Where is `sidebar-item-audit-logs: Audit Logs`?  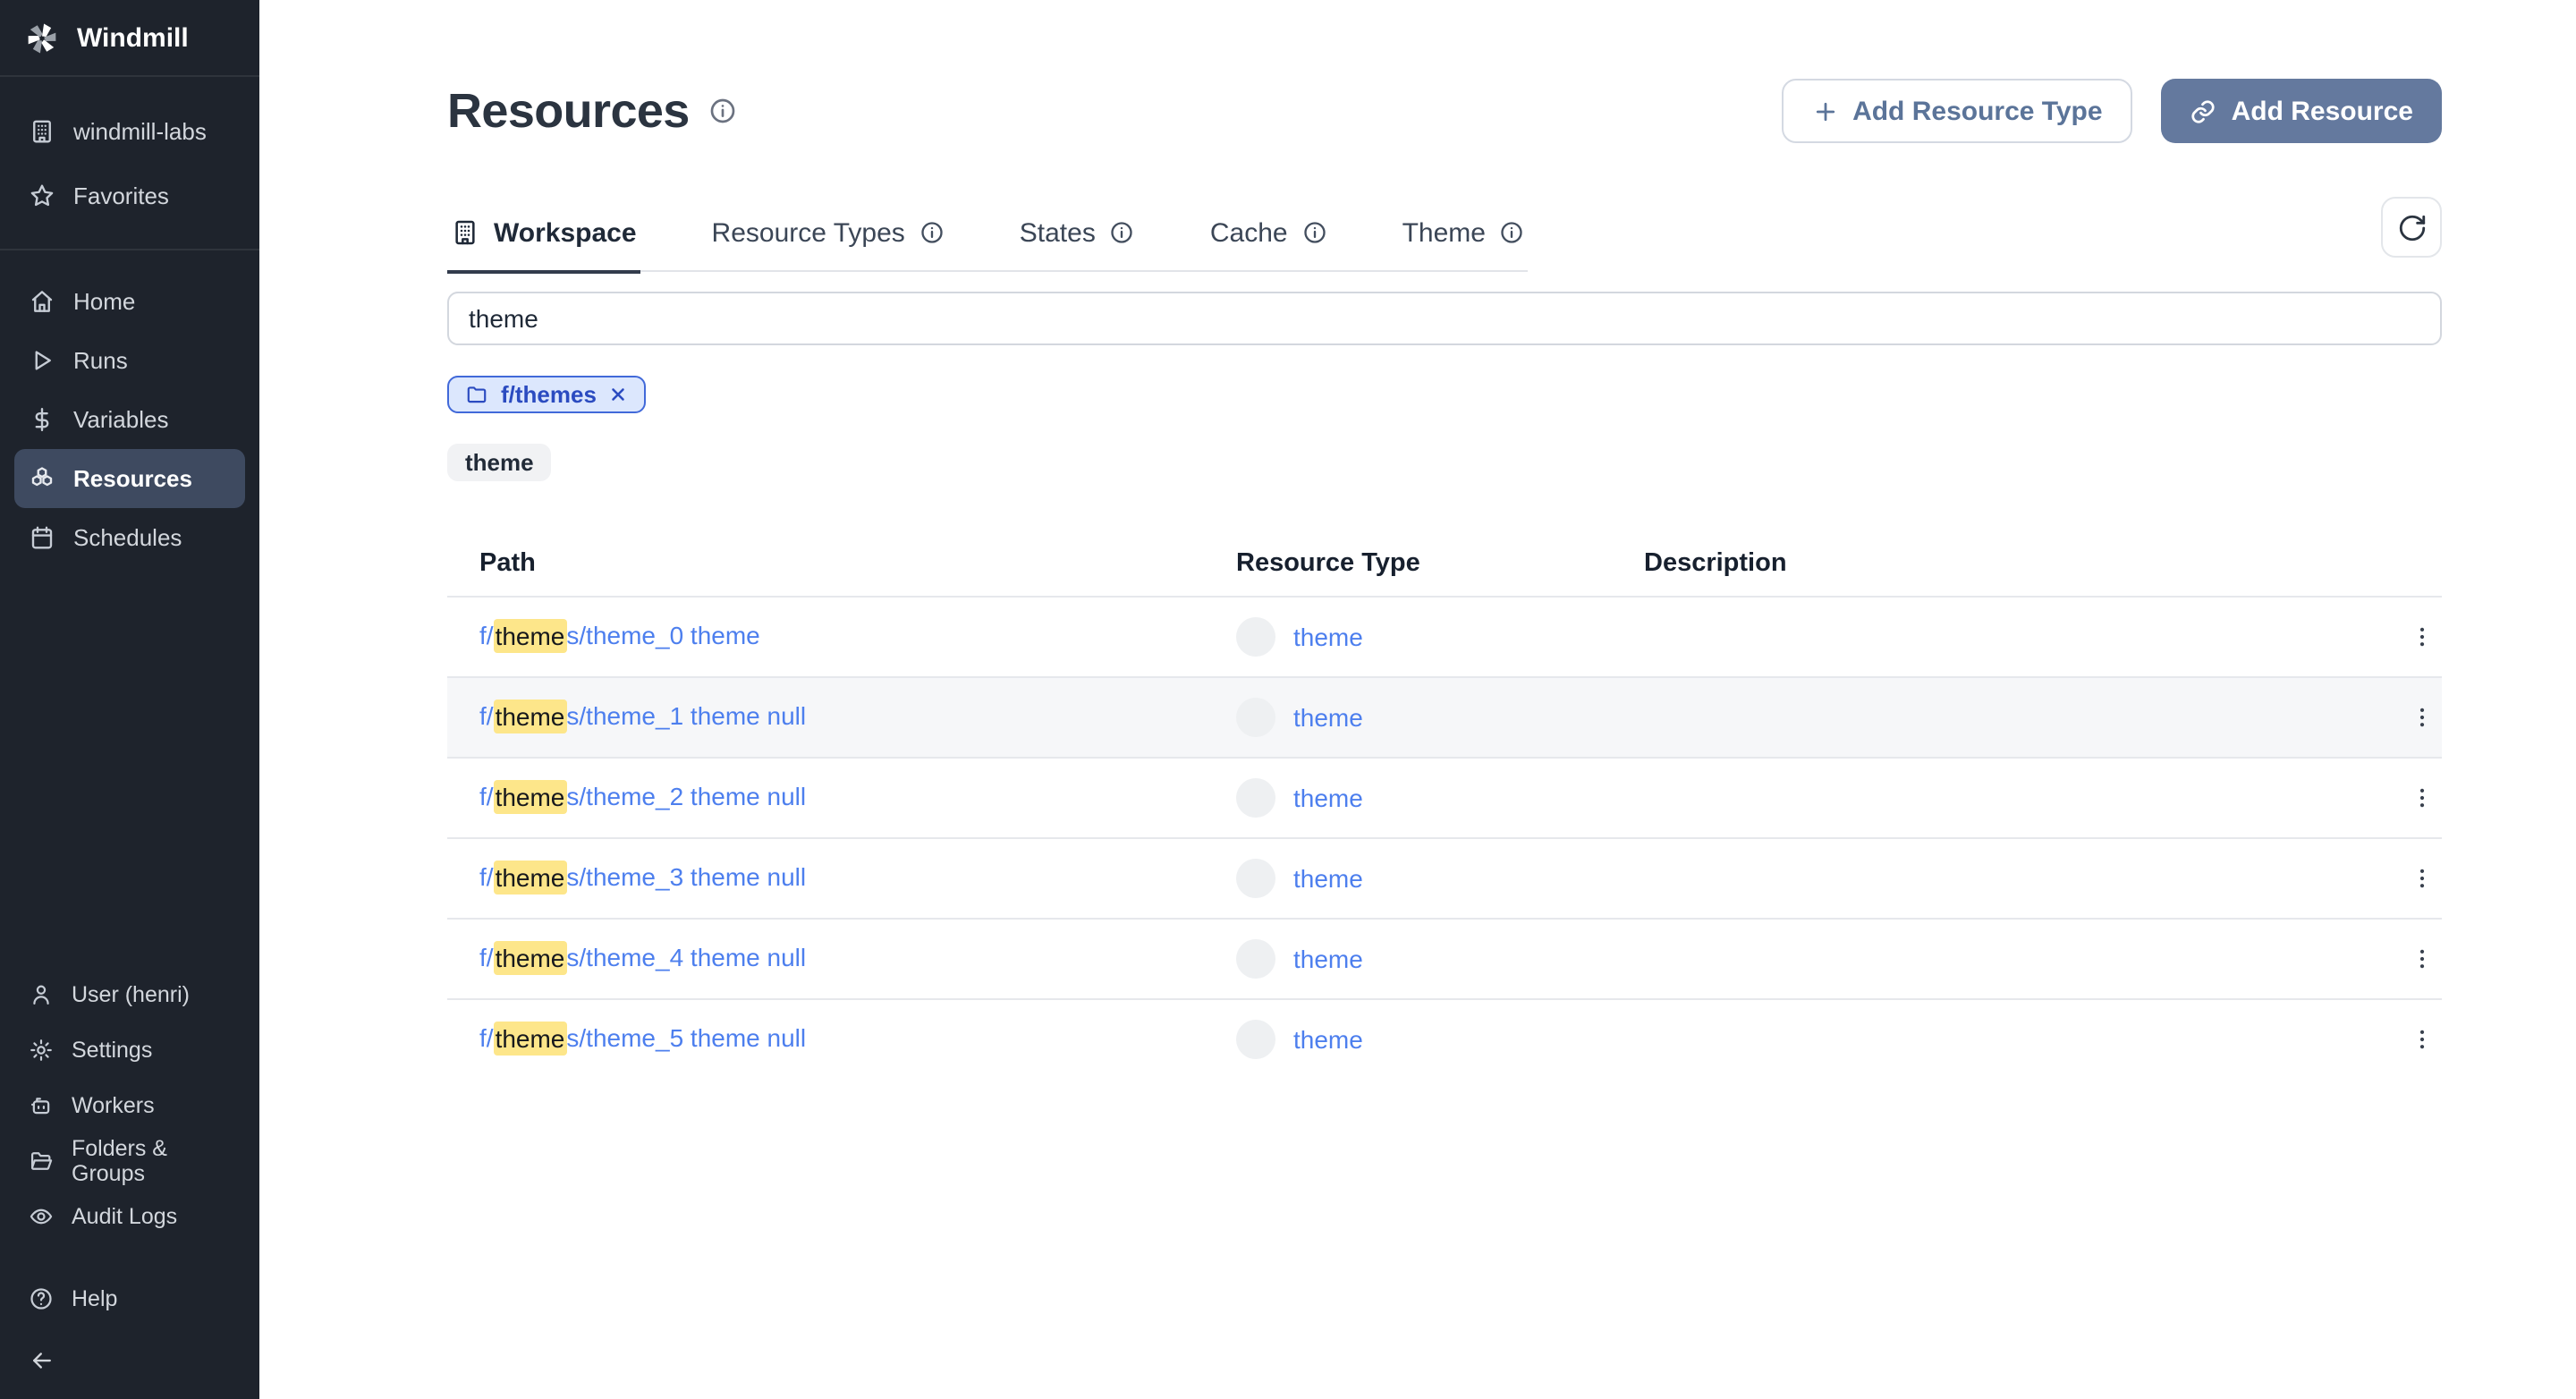 sidebar-item-audit-logs: Audit Logs is located at coordinates (129, 1215).